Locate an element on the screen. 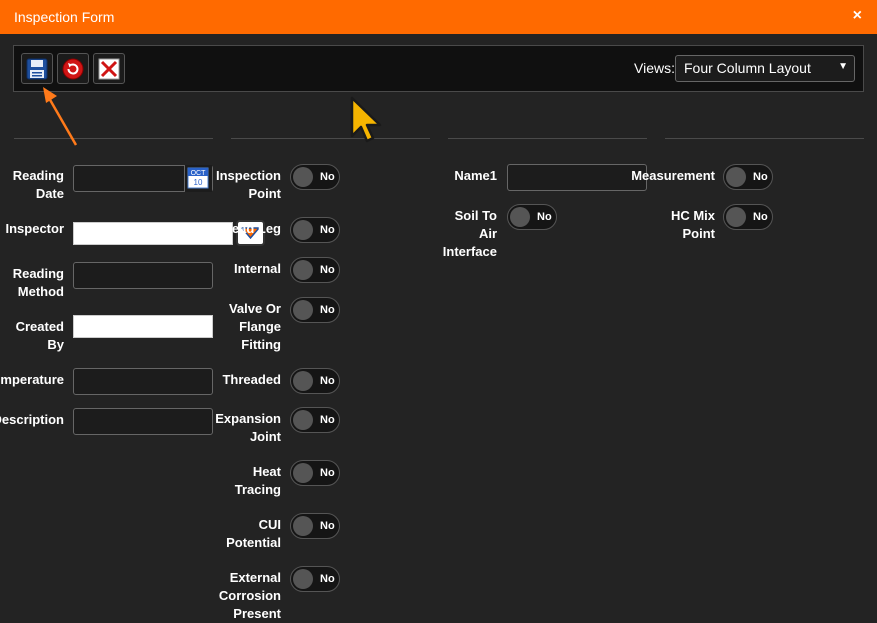 This screenshot has height=623, width=877. threaded-toggle: No is located at coordinates (315, 381).